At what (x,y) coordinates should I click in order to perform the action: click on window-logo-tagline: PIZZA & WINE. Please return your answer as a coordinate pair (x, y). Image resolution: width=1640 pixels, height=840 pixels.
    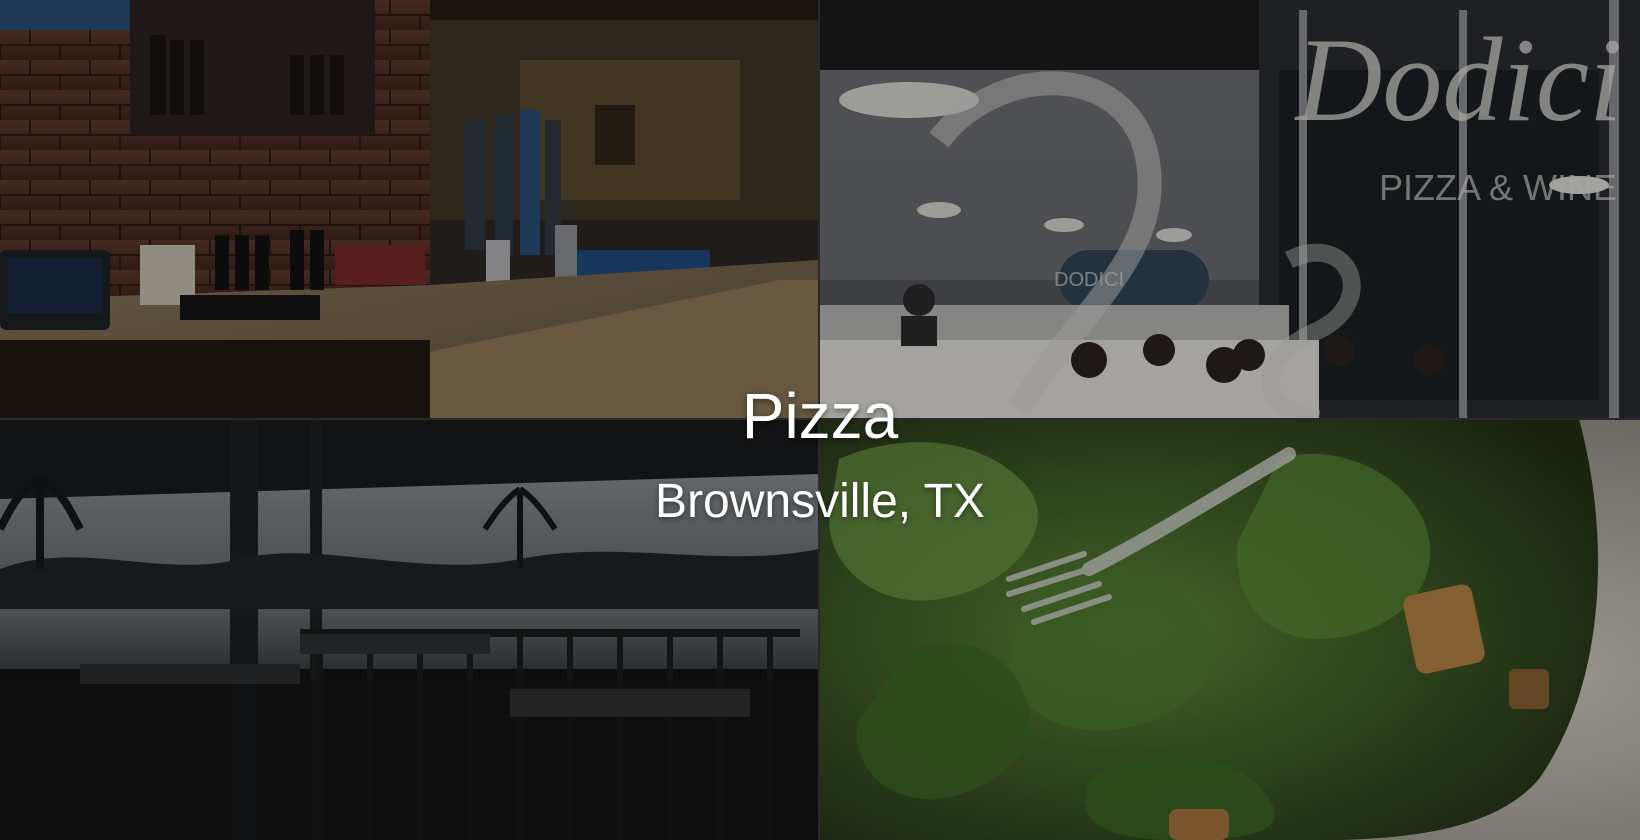
    Looking at the image, I should click on (1498, 187).